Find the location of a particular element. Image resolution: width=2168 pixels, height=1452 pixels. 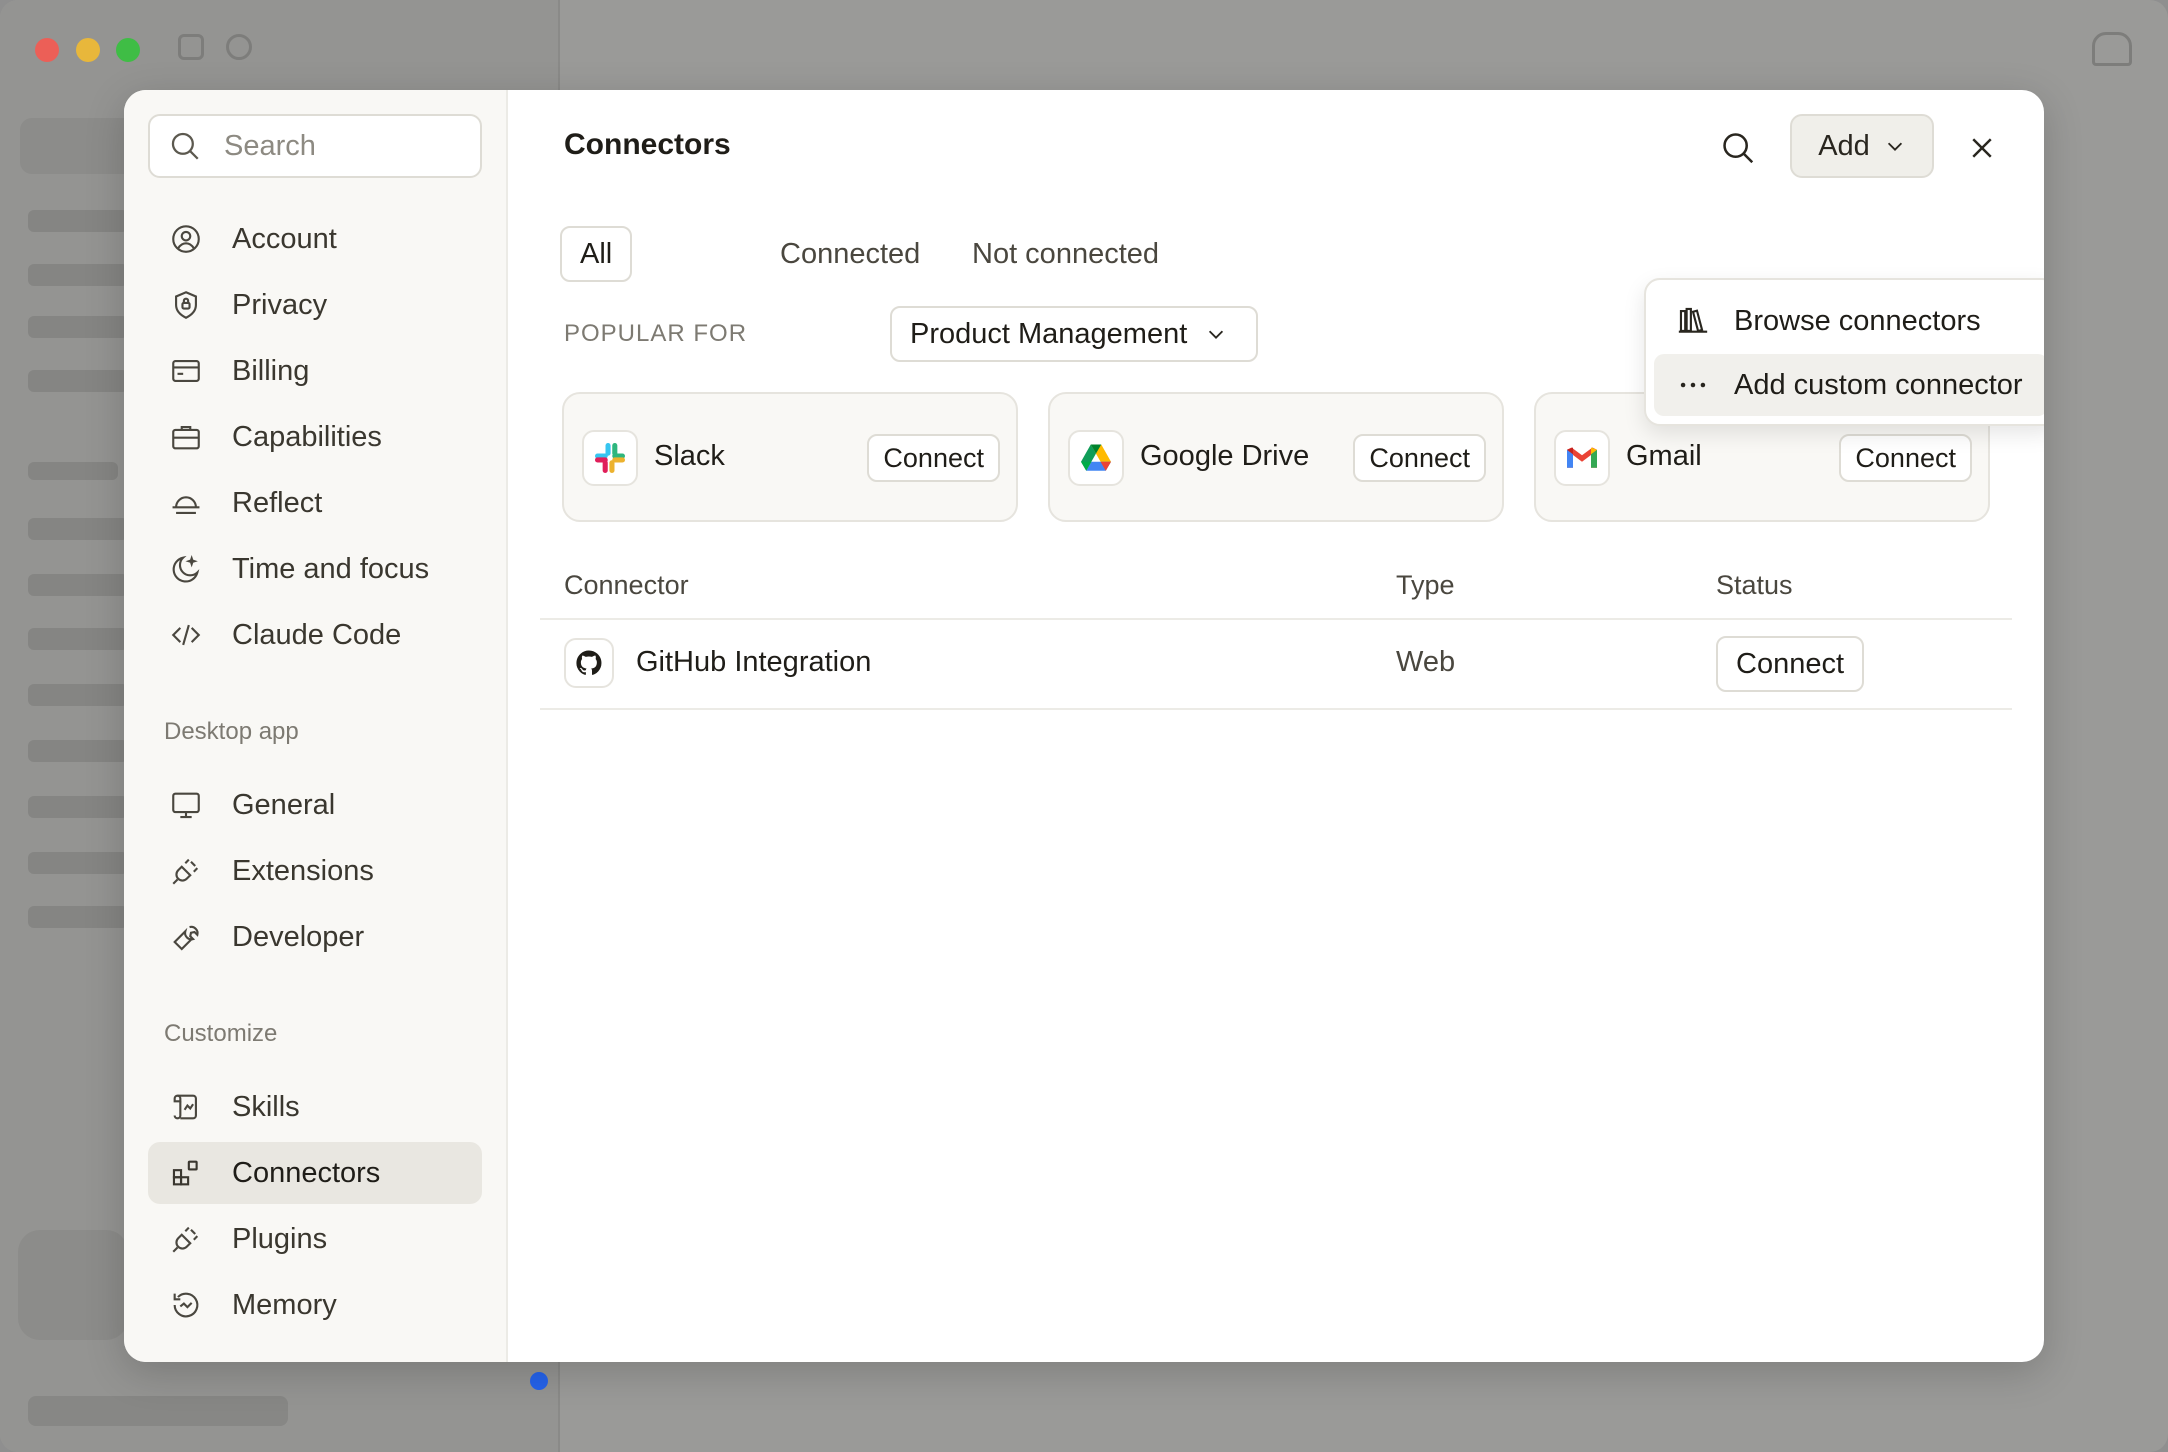

connect-button-google-drive: Connect is located at coordinates (1419, 458).